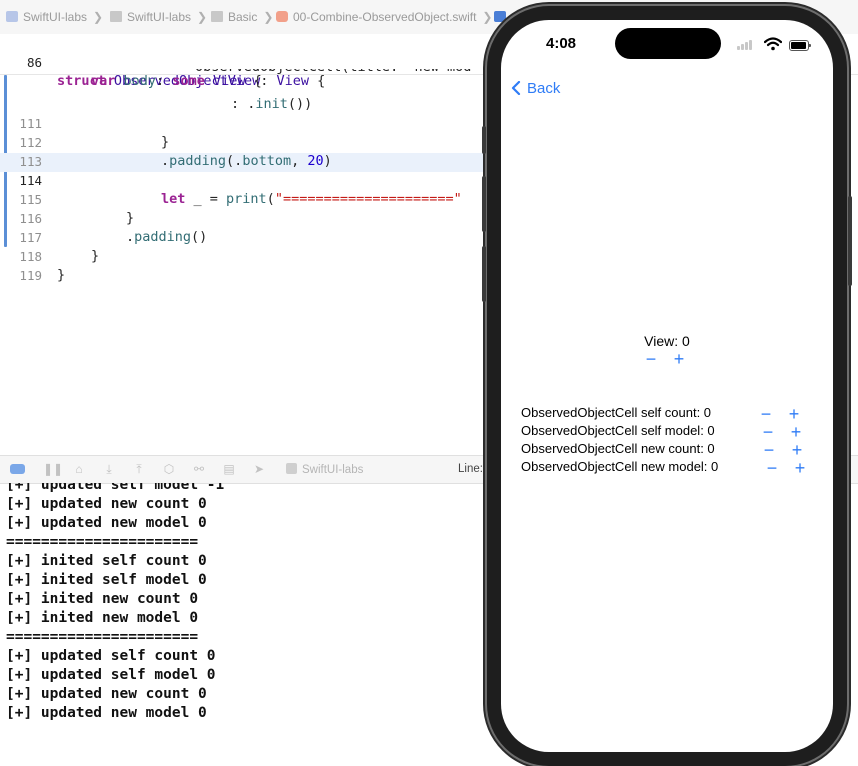 The height and width of the screenshot is (766, 858). Describe the element at coordinates (54, 17) in the screenshot. I see `breadcrumb-project: SwiftUI-labs ❯` at that location.